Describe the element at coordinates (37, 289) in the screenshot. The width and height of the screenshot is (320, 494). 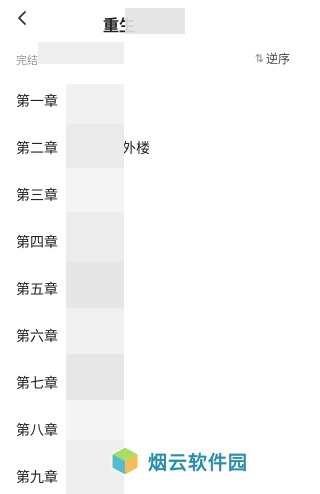
I see `chapter-label: 第五章` at that location.